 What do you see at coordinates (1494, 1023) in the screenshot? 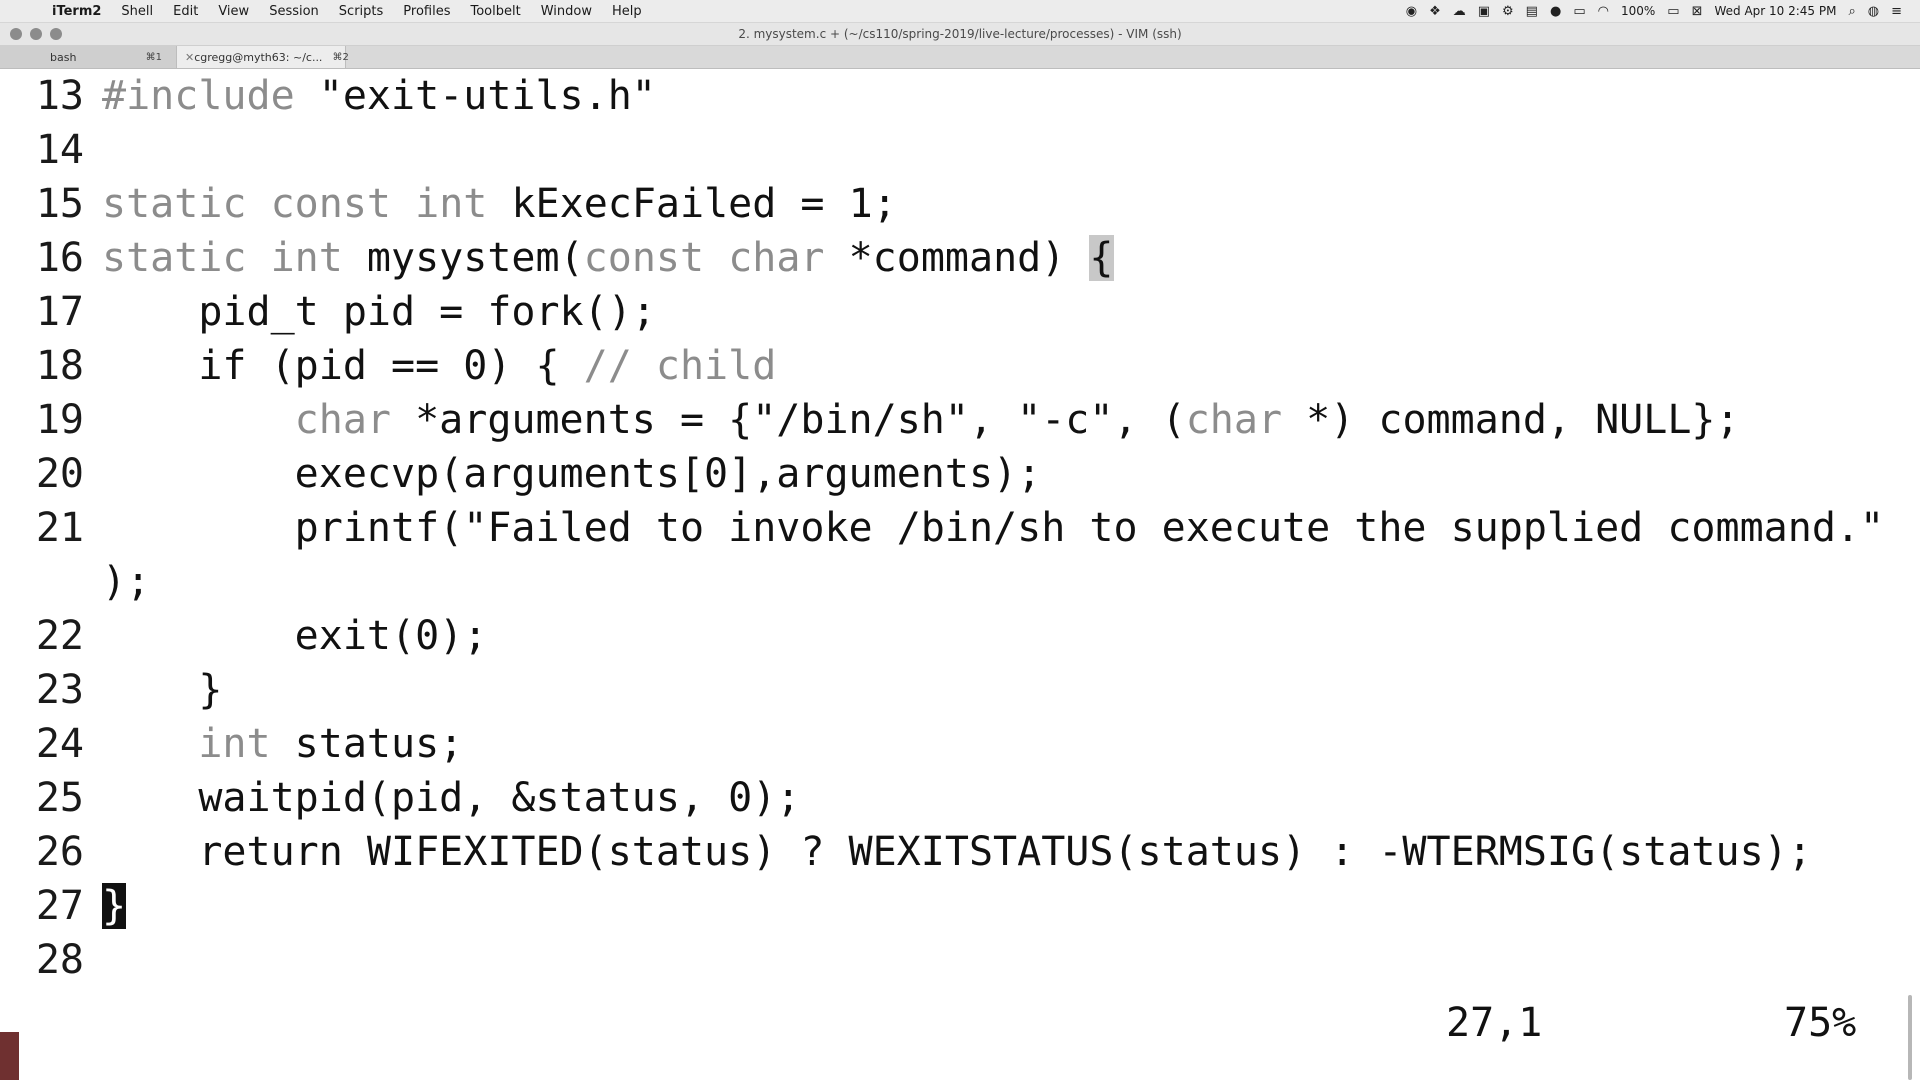
I see `cursor-position: 27,1` at bounding box center [1494, 1023].